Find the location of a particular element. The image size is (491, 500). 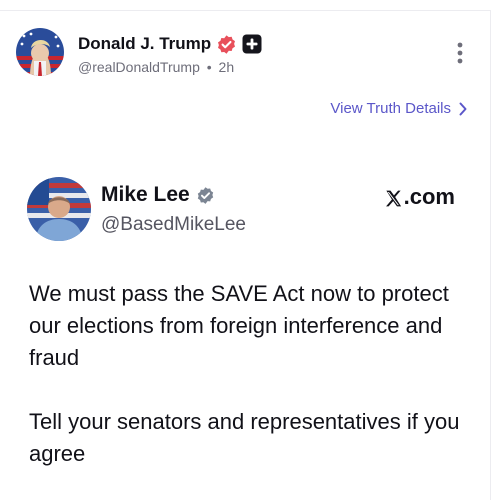

embed-author-block: Mike Lee @BasedMikeLee is located at coordinates (173, 209).